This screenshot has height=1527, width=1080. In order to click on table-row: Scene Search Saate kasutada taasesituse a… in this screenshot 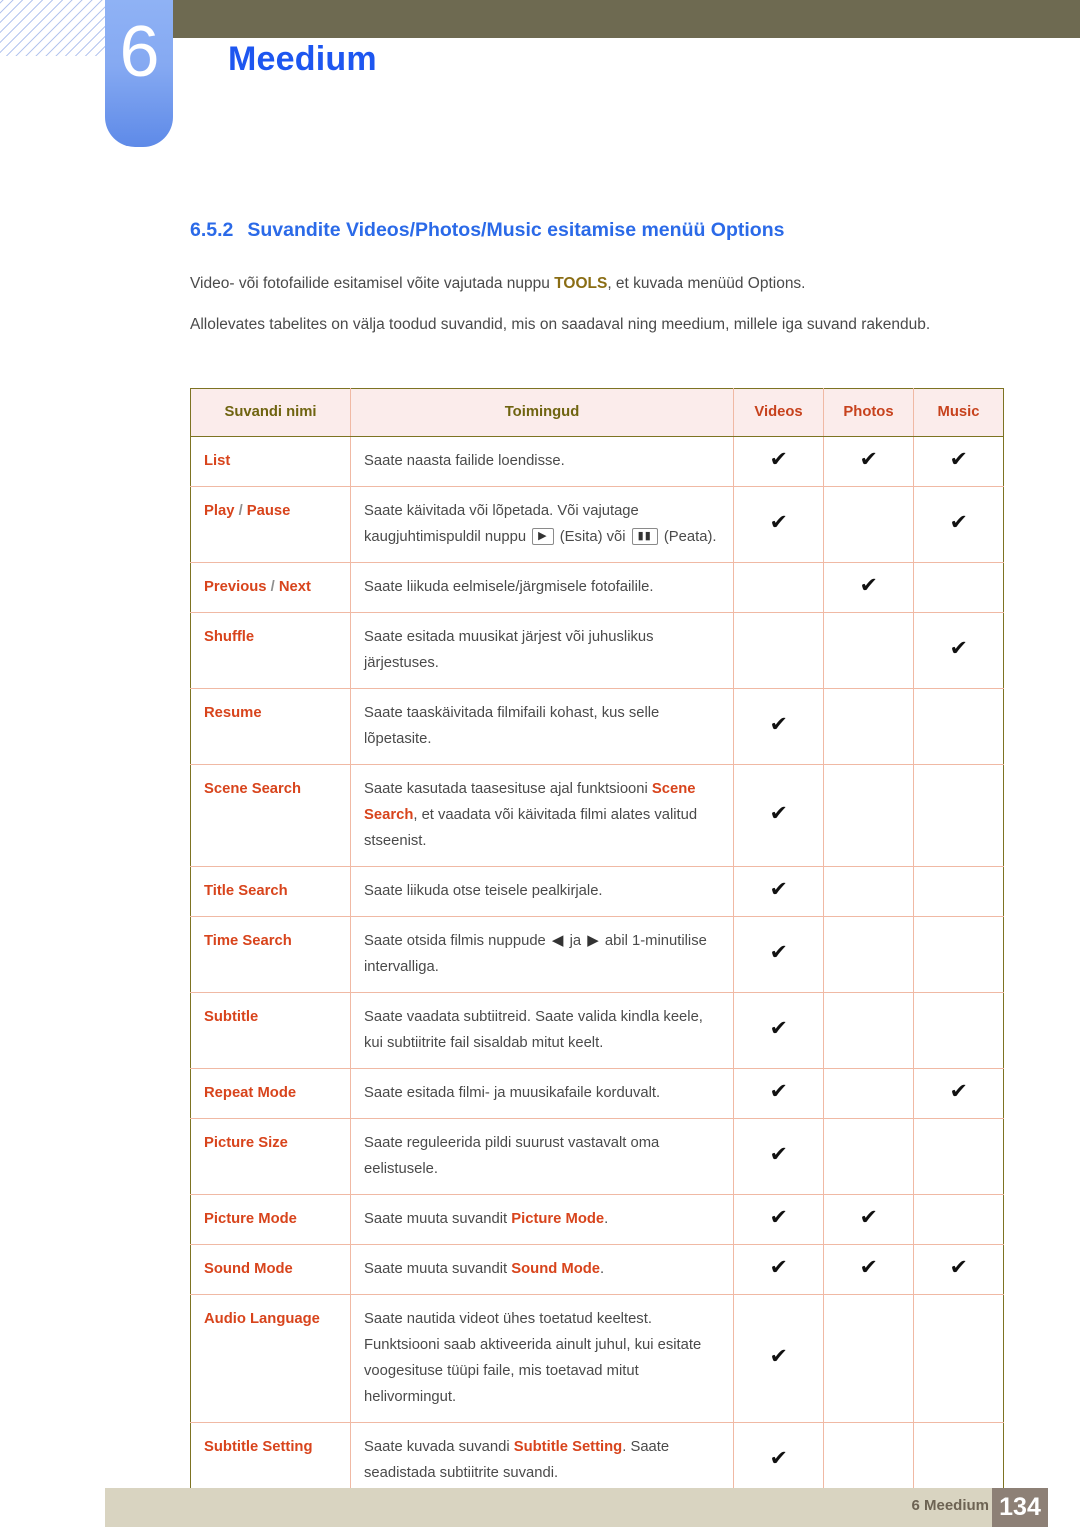, I will do `click(597, 815)`.